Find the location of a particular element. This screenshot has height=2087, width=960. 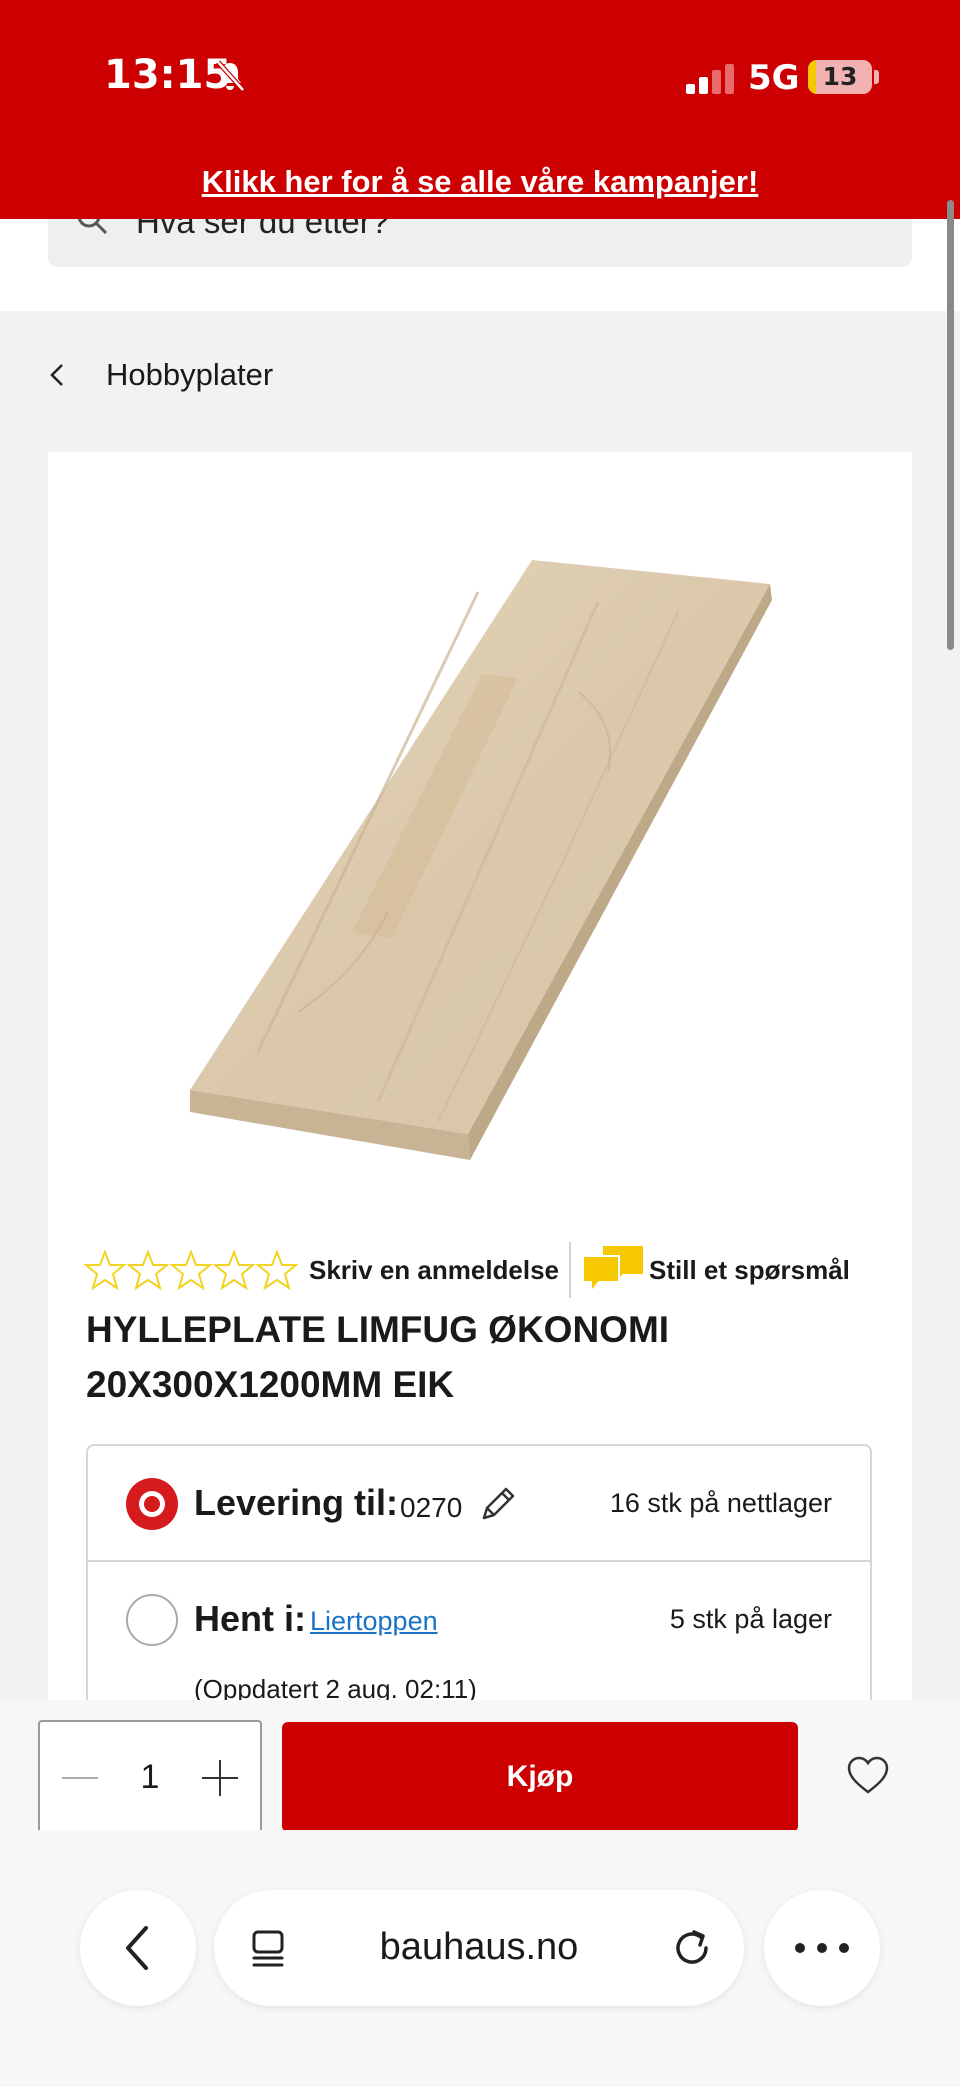

radio-unselected is located at coordinates (152, 1620).